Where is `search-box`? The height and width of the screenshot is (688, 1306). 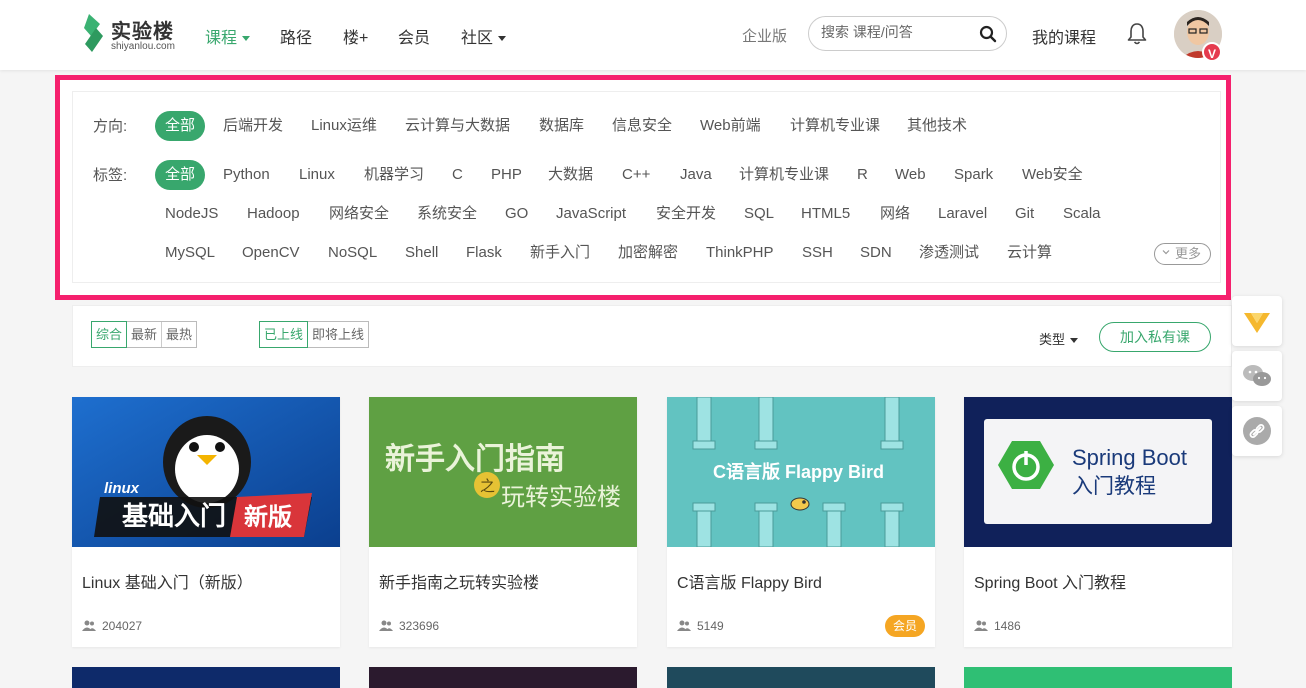
search-box is located at coordinates (907, 33).